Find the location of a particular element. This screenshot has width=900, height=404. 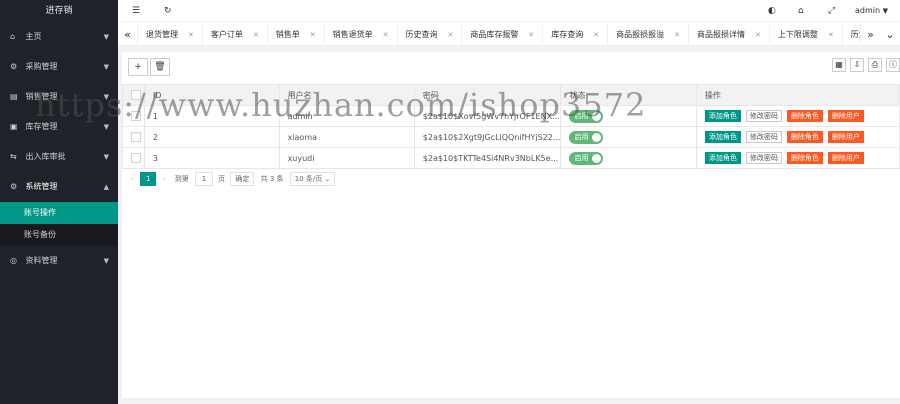

user-menu: admin ▼ is located at coordinates (871, 11).